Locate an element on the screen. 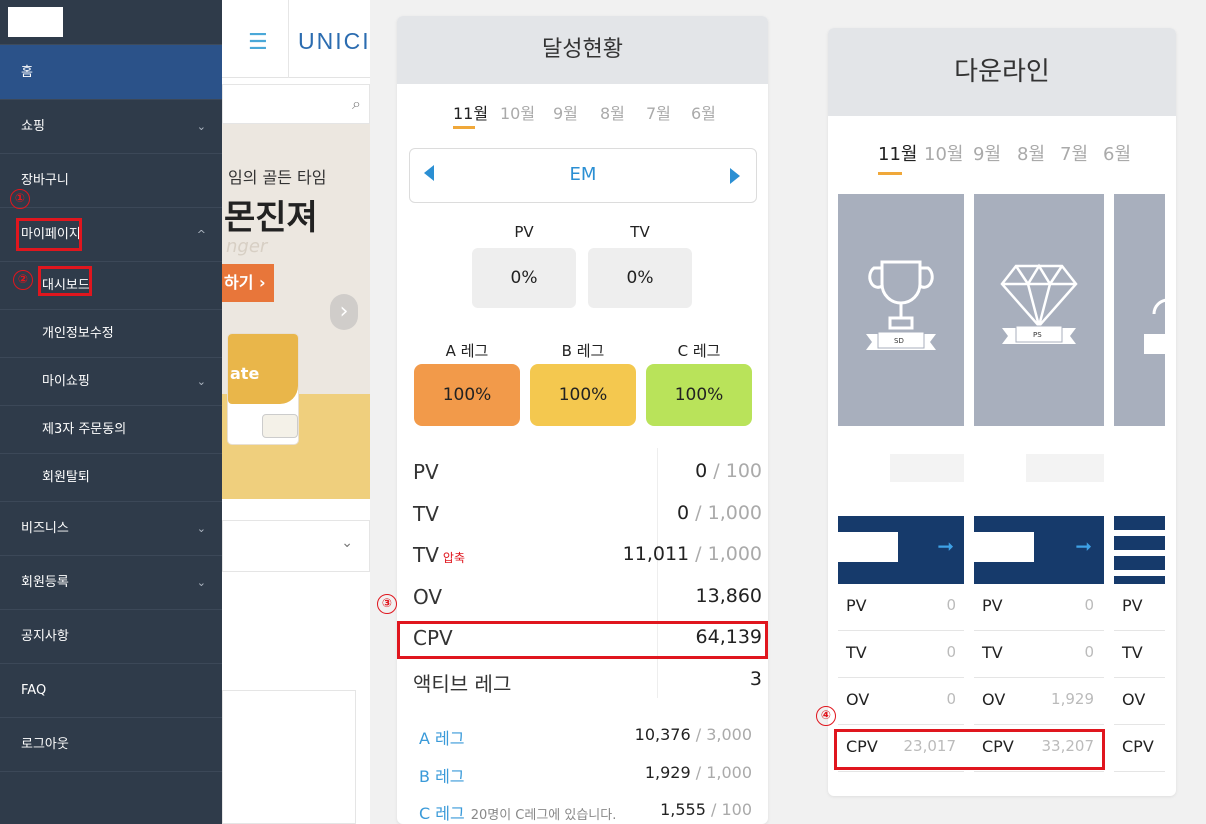 The image size is (1206, 824). sidebar-item-profile-edit: 개인정보수정 is located at coordinates (111, 334).